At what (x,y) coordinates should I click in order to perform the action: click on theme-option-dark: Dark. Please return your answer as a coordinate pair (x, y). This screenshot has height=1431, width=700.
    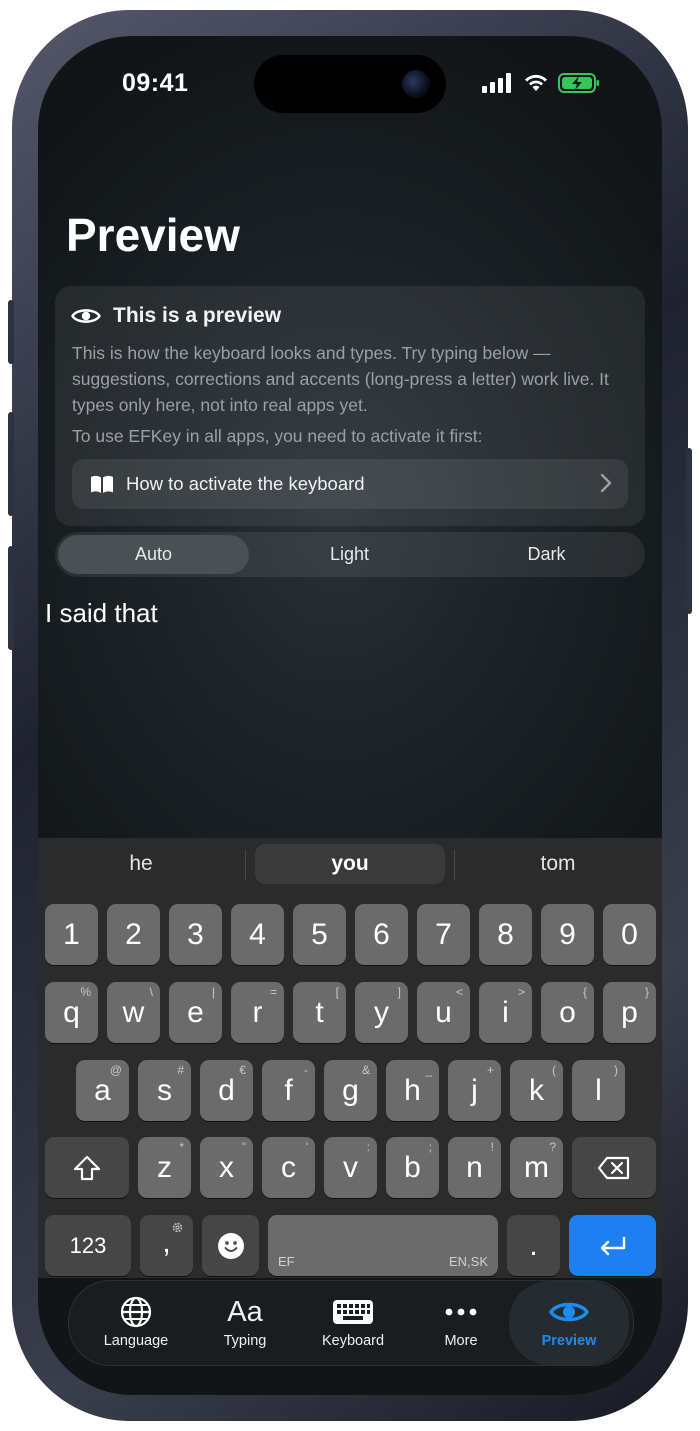
    Looking at the image, I should click on (546, 554).